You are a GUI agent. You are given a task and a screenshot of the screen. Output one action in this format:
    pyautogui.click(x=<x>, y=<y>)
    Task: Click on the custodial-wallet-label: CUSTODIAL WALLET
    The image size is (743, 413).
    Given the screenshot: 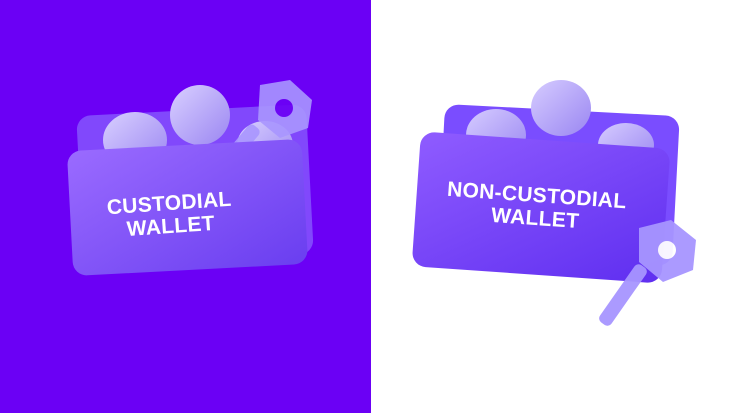 What is the action you would take?
    pyautogui.click(x=170, y=215)
    